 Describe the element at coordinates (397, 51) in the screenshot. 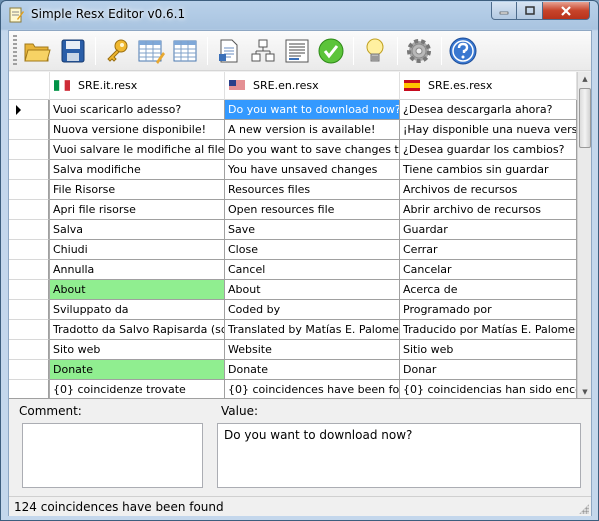

I see `toolbar-separator` at that location.